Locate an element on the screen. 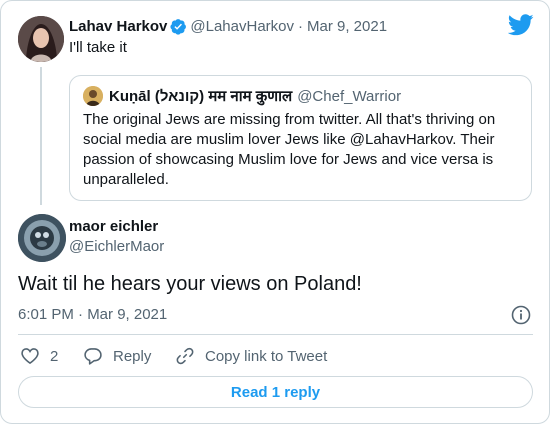 The height and width of the screenshot is (424, 550). tweet-timestamp: 6:01 PM · Mar 9, 2021 is located at coordinates (92, 314).